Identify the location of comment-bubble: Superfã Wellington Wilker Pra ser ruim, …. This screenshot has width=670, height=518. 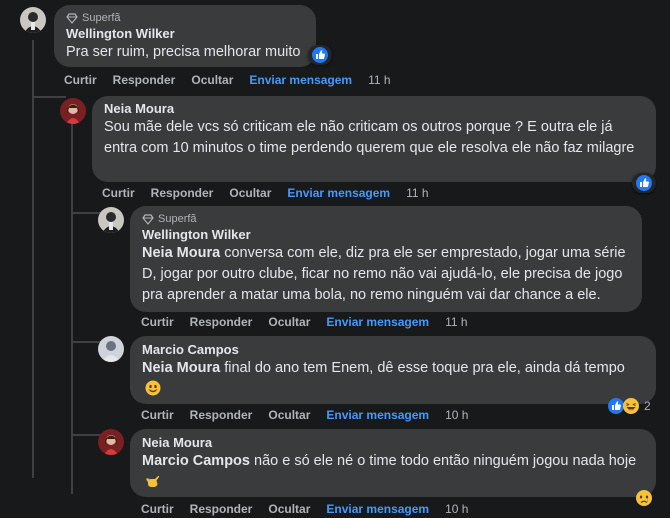
(185, 36).